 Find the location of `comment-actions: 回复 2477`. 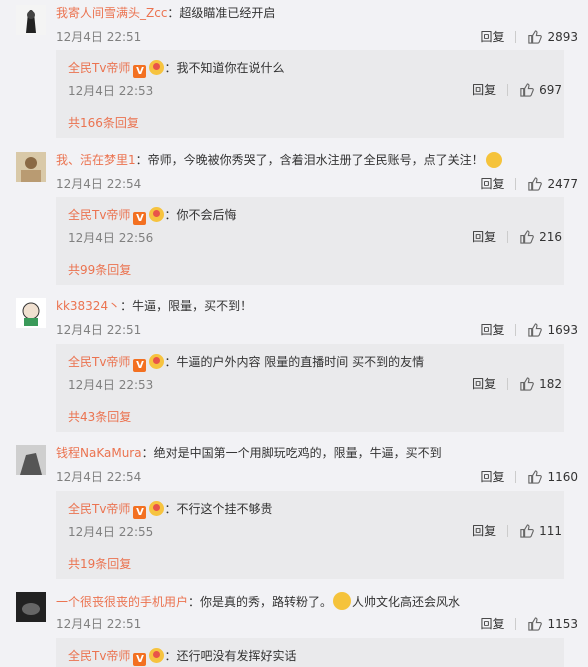

comment-actions: 回复 2477 is located at coordinates (529, 183).